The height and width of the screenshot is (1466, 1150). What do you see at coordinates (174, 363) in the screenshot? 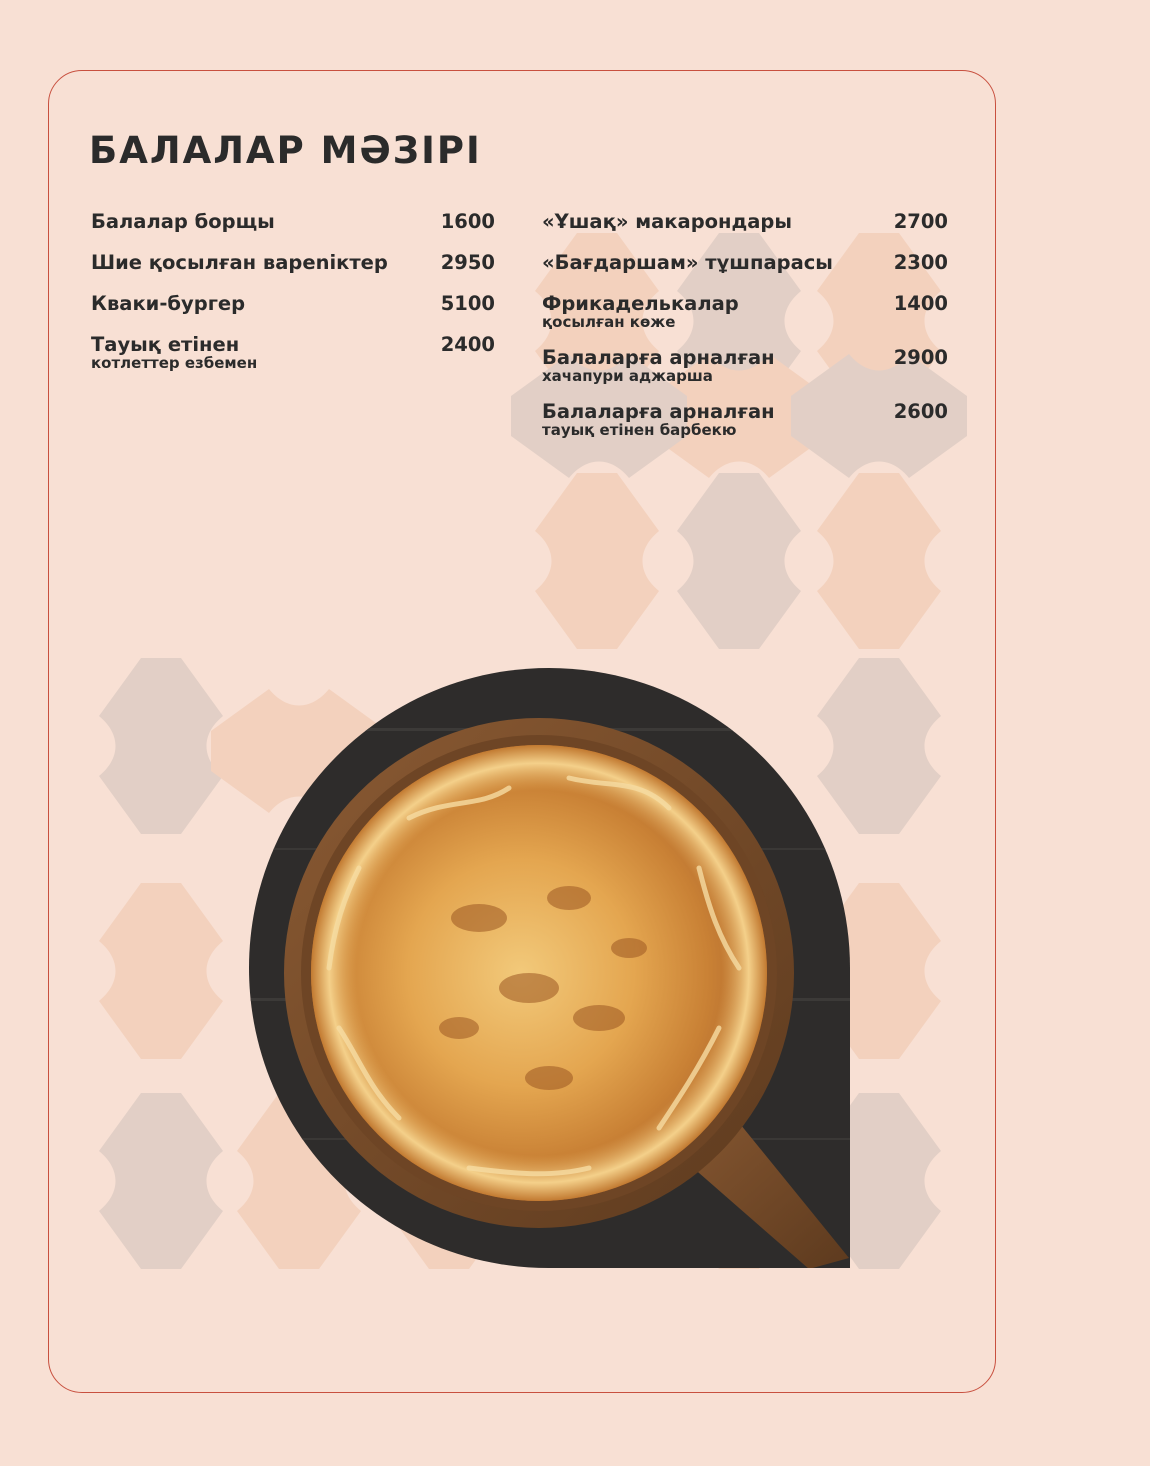
I see `item-subtitle: котлеттер езбемен` at bounding box center [174, 363].